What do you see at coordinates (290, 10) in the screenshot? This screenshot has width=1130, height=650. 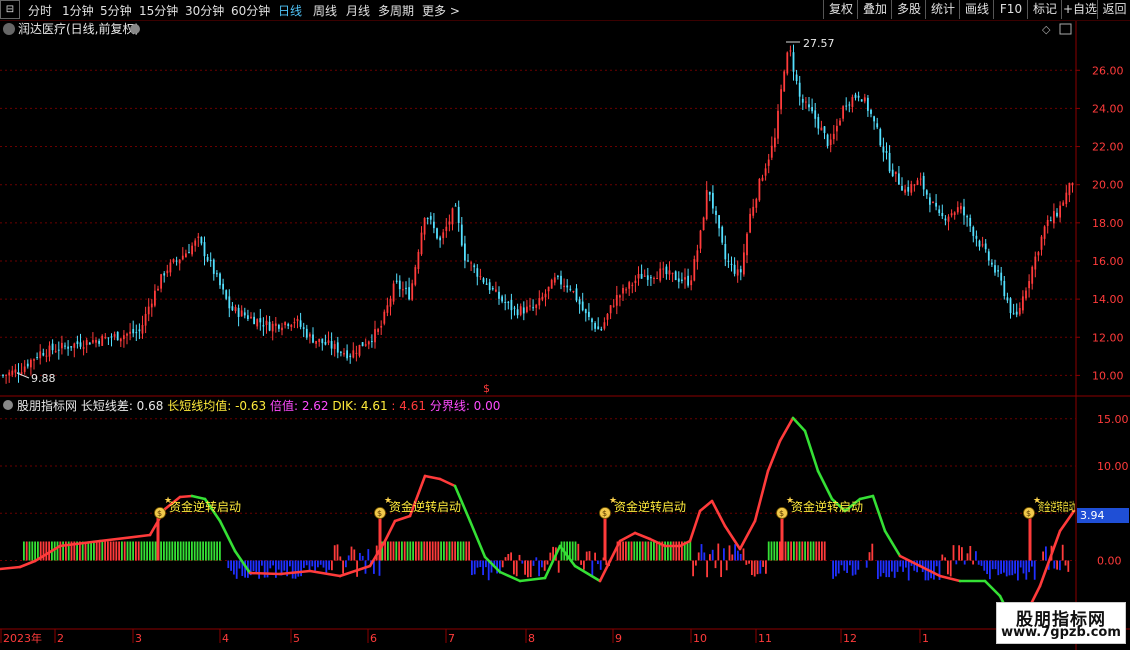 I see `period-tab-6: 日线` at bounding box center [290, 10].